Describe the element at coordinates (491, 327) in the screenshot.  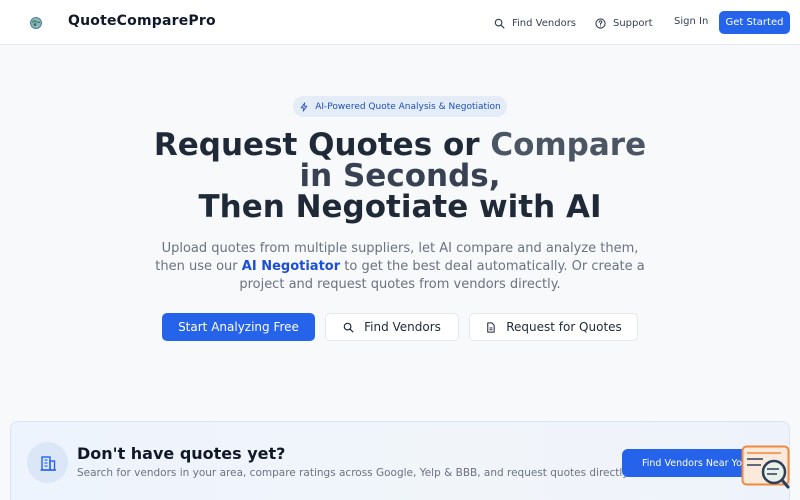
I see `document-icon` at that location.